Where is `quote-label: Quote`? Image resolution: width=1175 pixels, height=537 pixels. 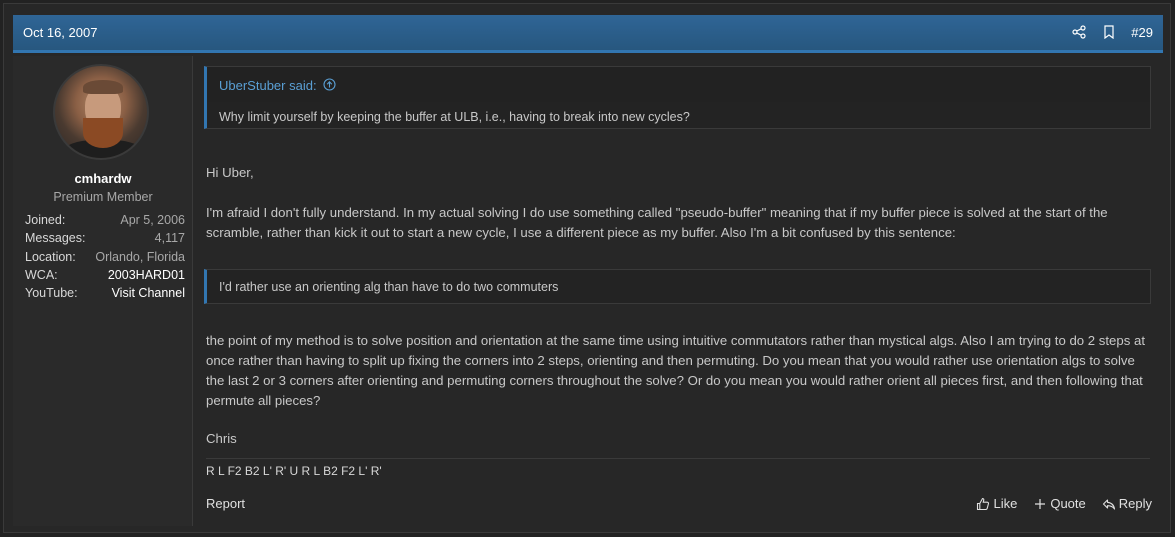 quote-label: Quote is located at coordinates (1068, 503).